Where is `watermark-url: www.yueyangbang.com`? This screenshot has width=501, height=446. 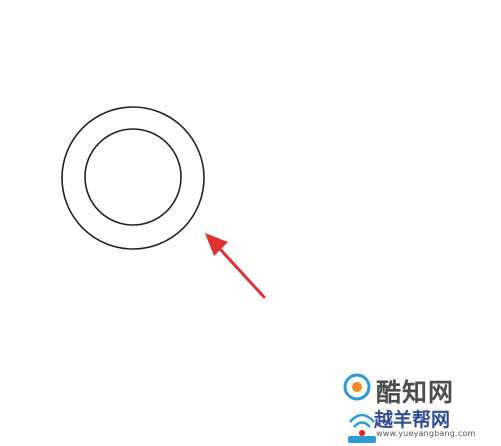 watermark-url: www.yueyangbang.com is located at coordinates (426, 433).